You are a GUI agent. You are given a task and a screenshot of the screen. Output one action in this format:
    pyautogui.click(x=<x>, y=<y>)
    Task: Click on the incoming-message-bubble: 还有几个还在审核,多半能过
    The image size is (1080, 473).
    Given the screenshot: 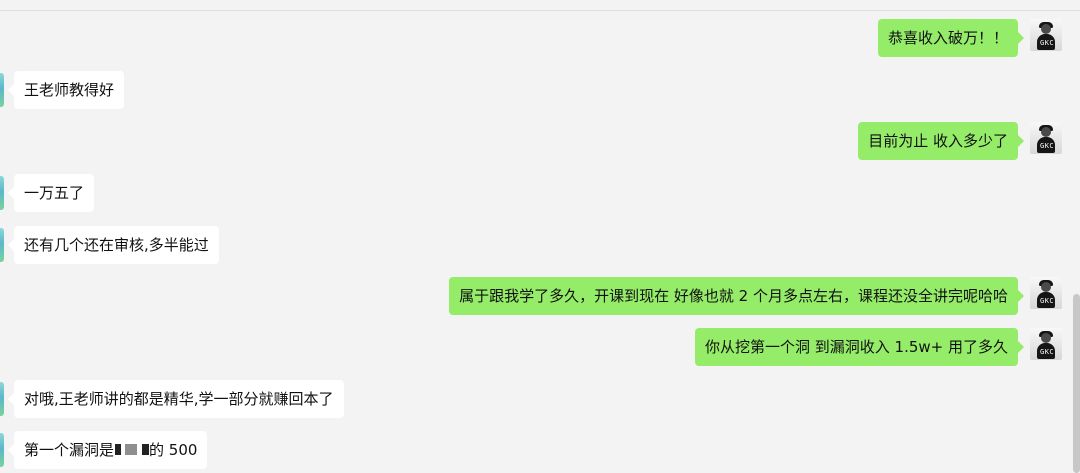 What is the action you would take?
    pyautogui.click(x=113, y=245)
    